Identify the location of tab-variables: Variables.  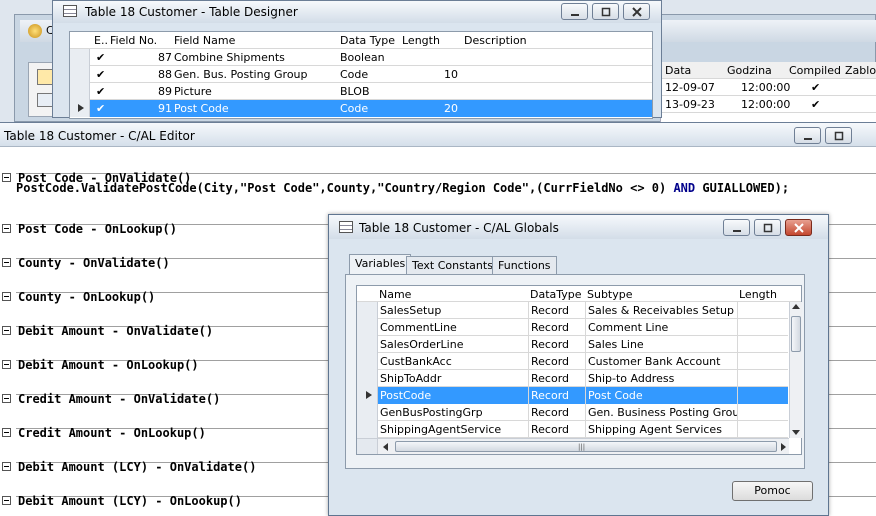
(380, 265).